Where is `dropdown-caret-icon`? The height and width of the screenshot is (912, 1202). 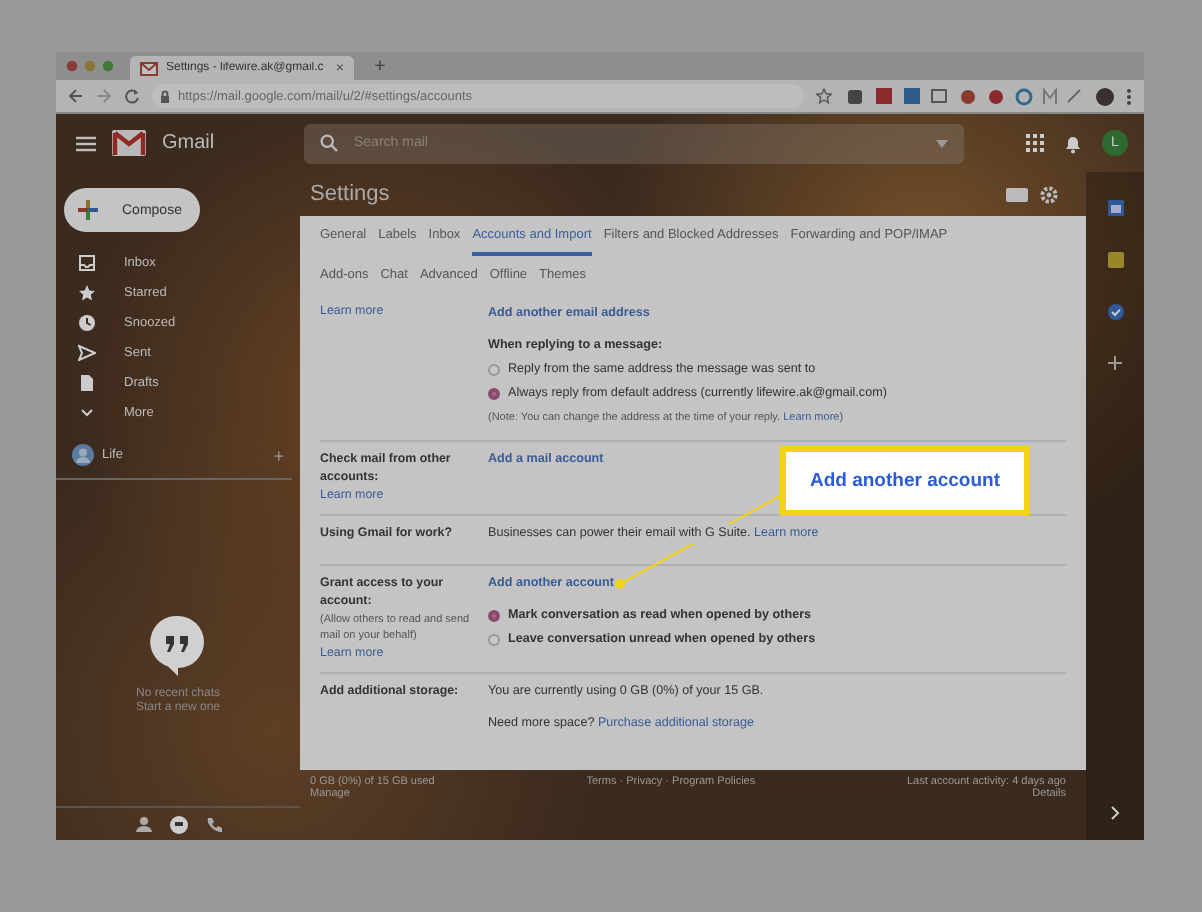 dropdown-caret-icon is located at coordinates (942, 143).